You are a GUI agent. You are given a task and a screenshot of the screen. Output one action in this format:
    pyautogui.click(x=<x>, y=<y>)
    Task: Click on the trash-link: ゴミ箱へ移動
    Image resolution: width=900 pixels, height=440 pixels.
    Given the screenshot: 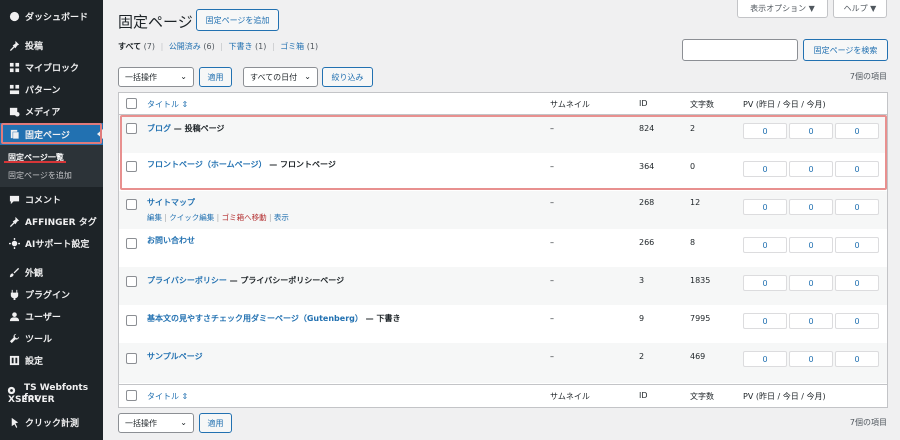 What is the action you would take?
    pyautogui.click(x=244, y=217)
    